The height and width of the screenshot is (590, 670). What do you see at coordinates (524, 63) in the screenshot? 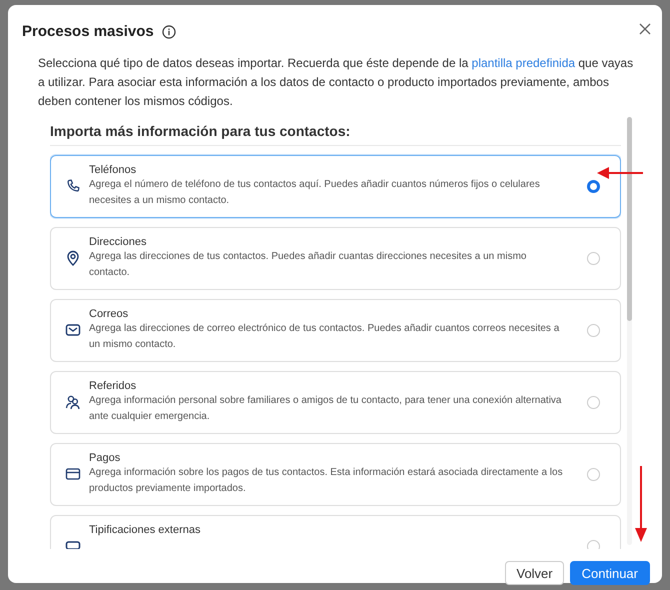
I see `template-link: plantilla predefinida` at bounding box center [524, 63].